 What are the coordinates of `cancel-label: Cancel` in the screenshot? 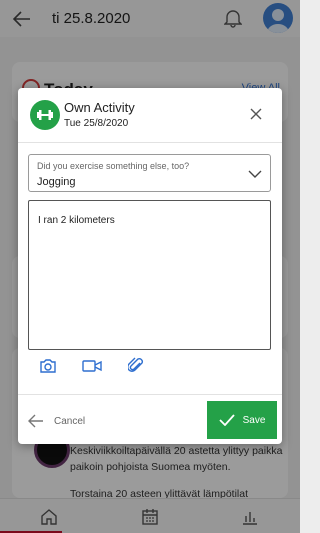 It's located at (70, 421).